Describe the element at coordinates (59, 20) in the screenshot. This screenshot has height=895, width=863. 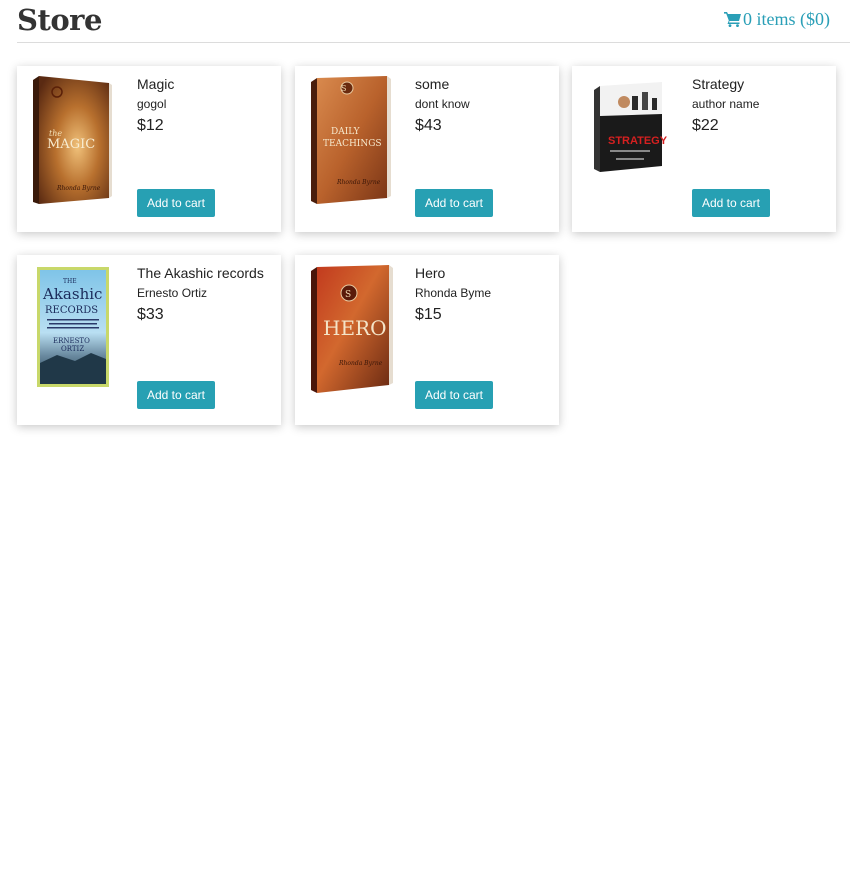
I see `page-title: Store` at that location.